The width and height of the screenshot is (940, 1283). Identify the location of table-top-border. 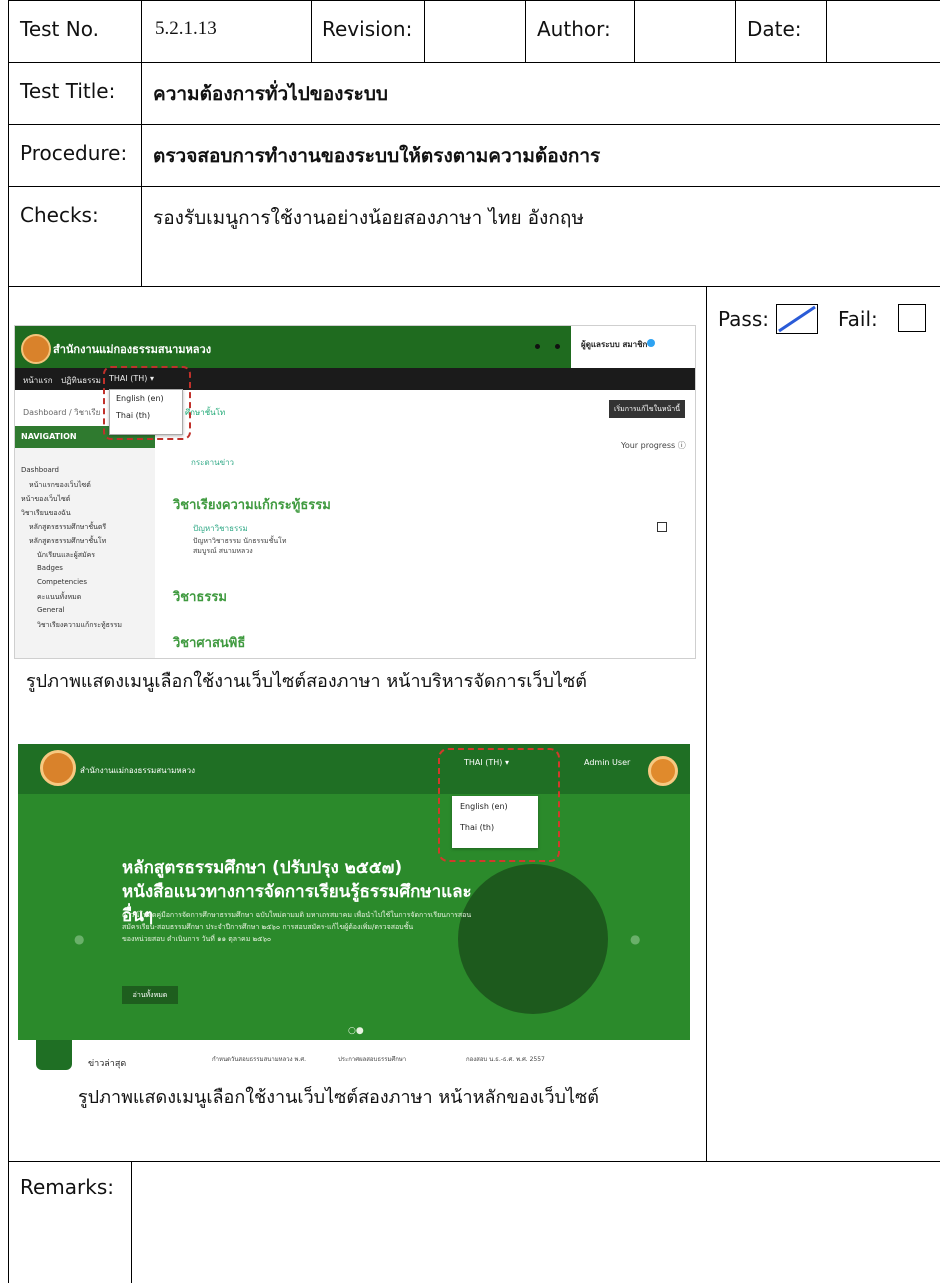
(474, 0).